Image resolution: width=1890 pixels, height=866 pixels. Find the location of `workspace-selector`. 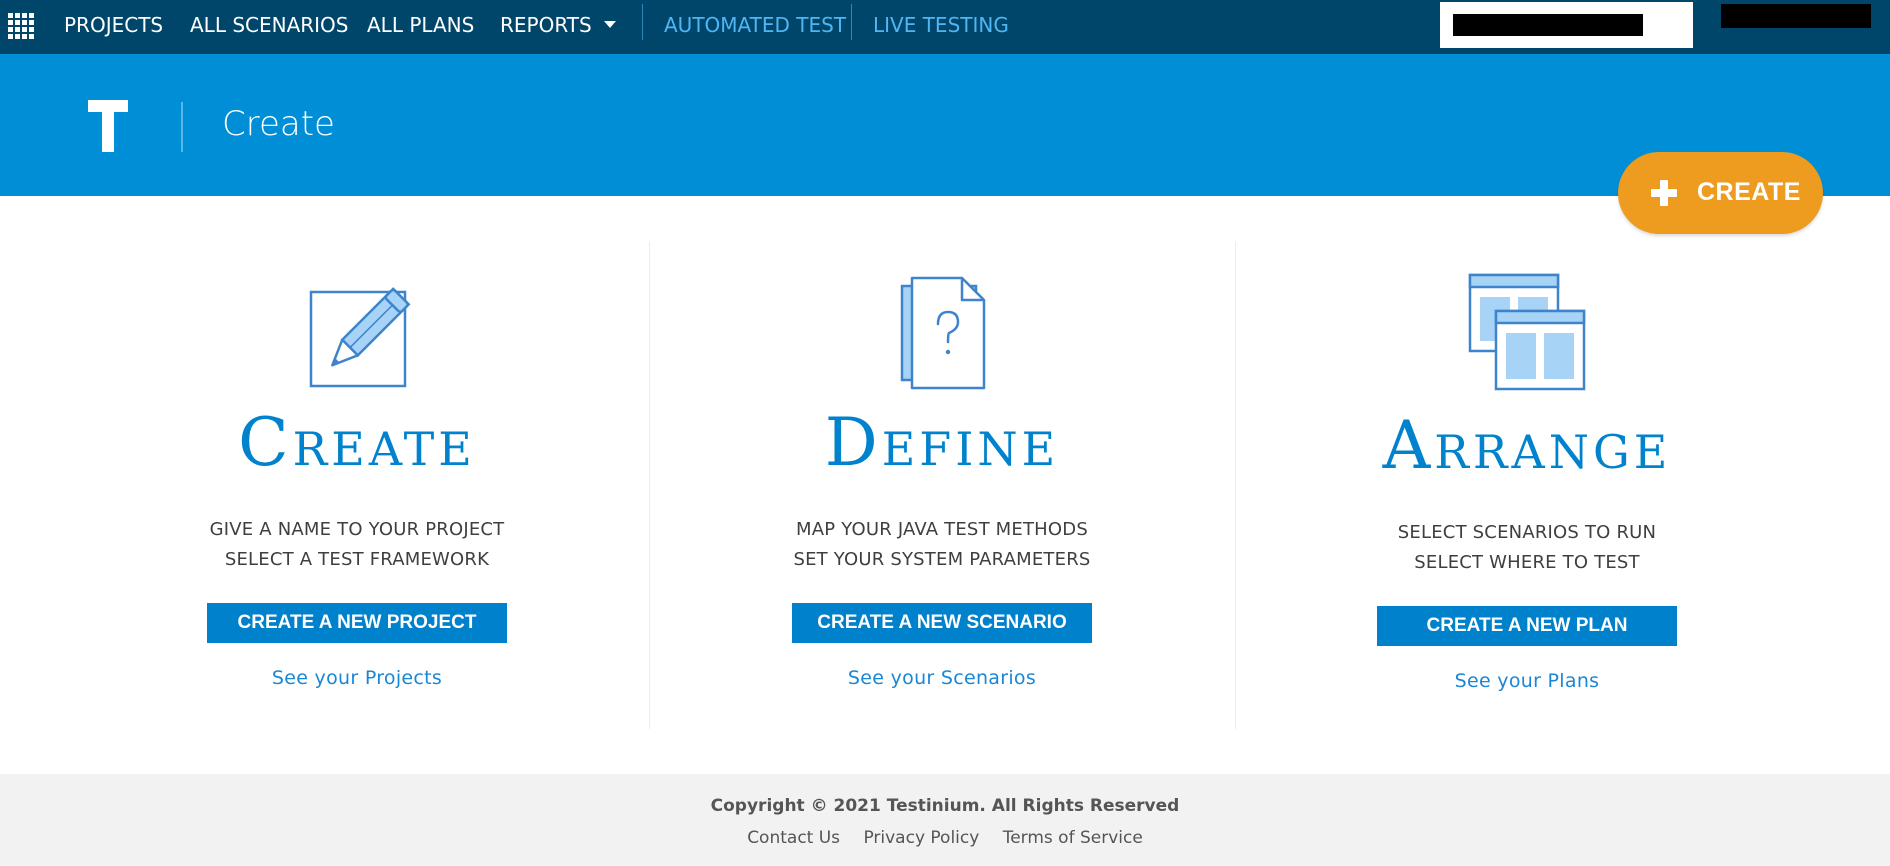

workspace-selector is located at coordinates (1566, 25).